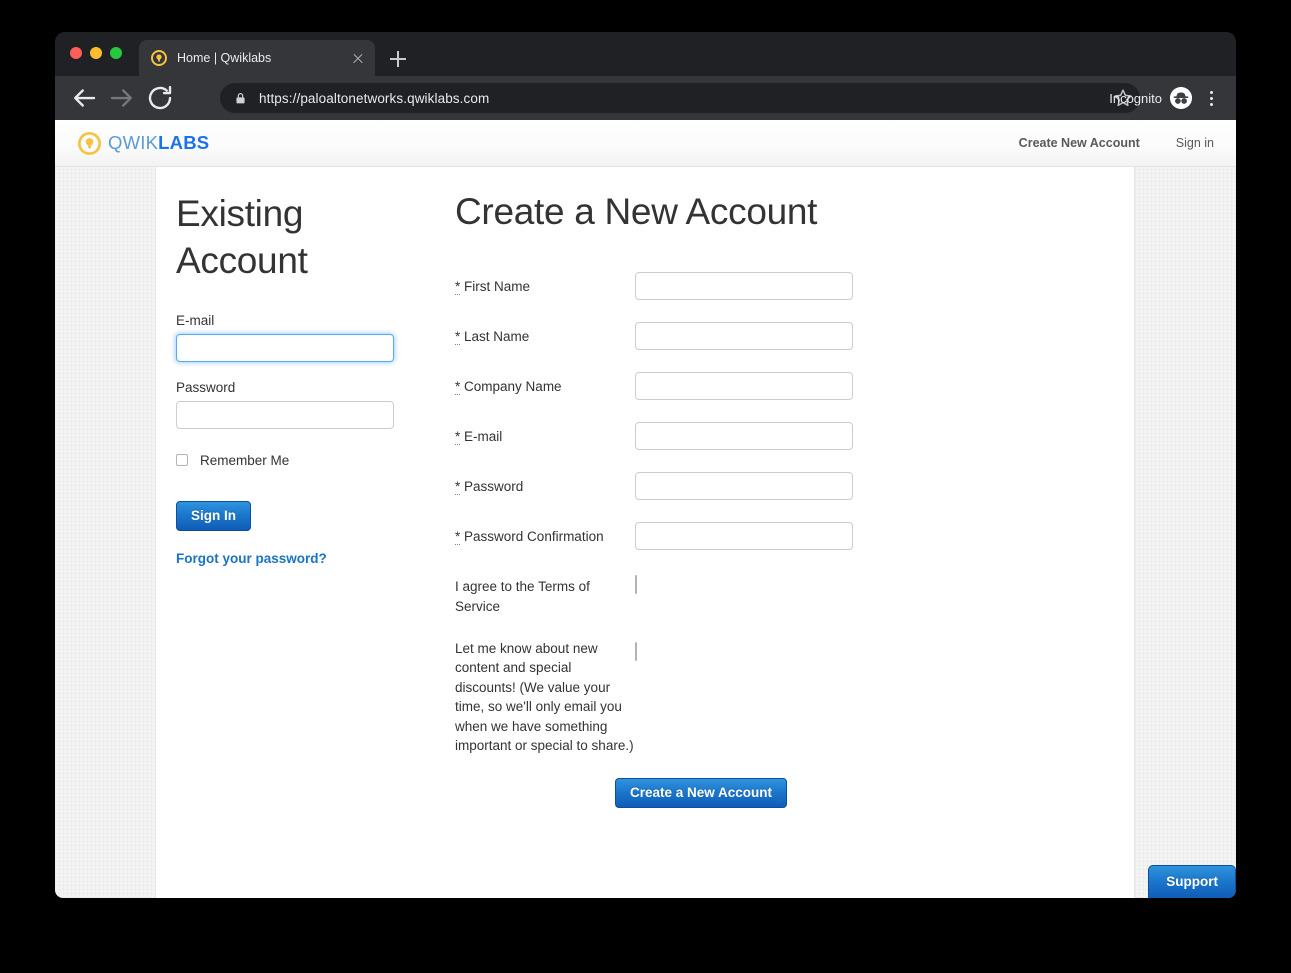  What do you see at coordinates (513, 387) in the screenshot?
I see `company-name-label-text: Company Name` at bounding box center [513, 387].